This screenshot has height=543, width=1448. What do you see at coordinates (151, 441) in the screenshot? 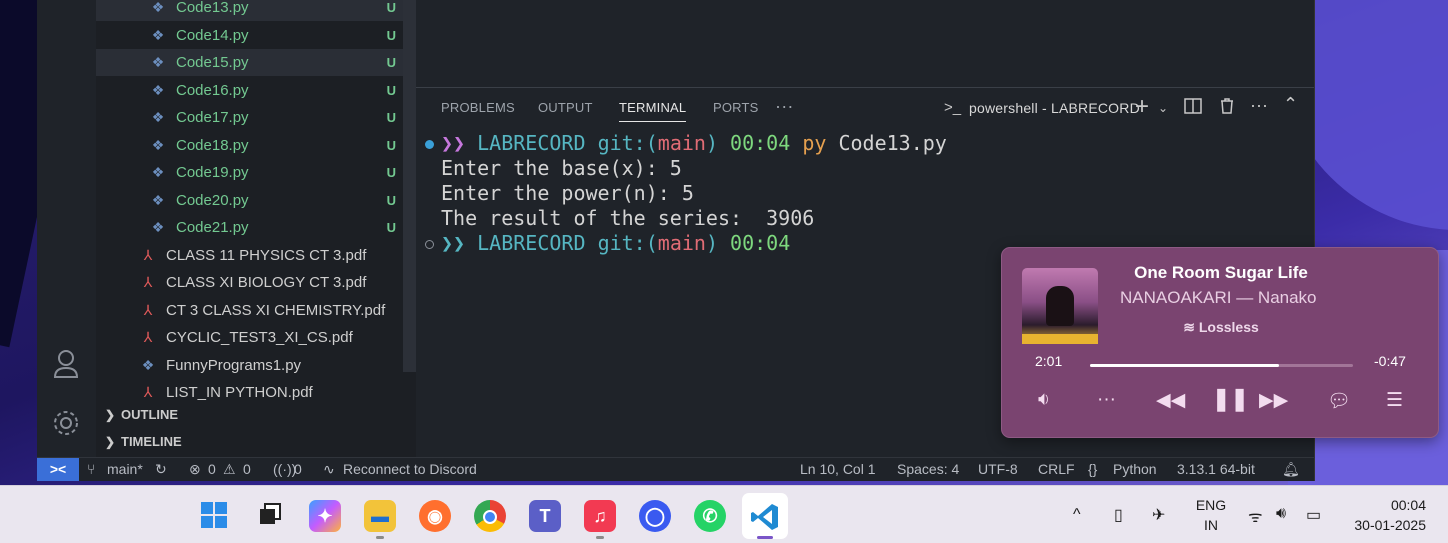
I see `timeline-label: TIMELINE` at bounding box center [151, 441].